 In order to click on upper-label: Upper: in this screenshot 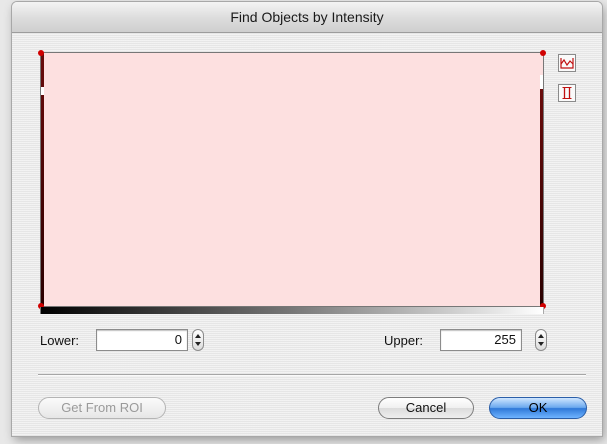, I will do `click(404, 340)`.